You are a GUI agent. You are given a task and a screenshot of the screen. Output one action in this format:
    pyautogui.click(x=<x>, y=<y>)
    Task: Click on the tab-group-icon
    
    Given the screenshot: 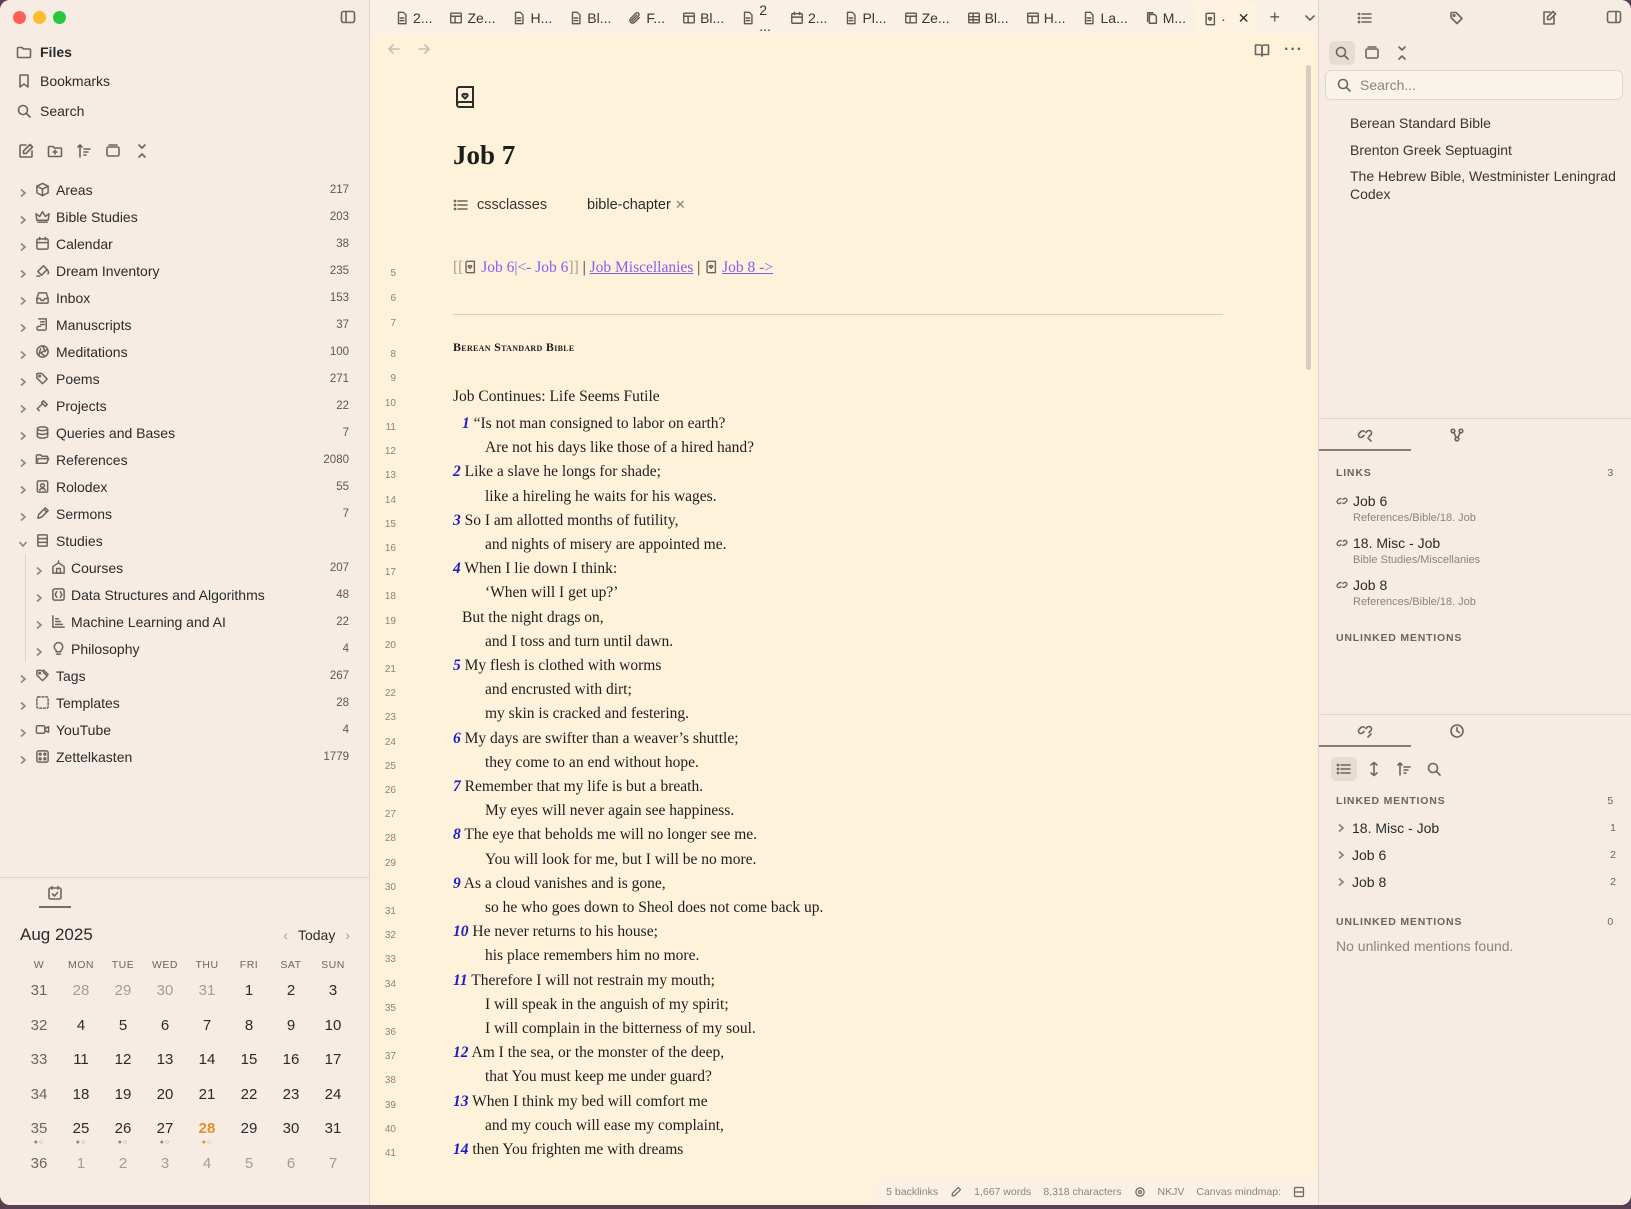 What is the action you would take?
    pyautogui.click(x=1372, y=53)
    